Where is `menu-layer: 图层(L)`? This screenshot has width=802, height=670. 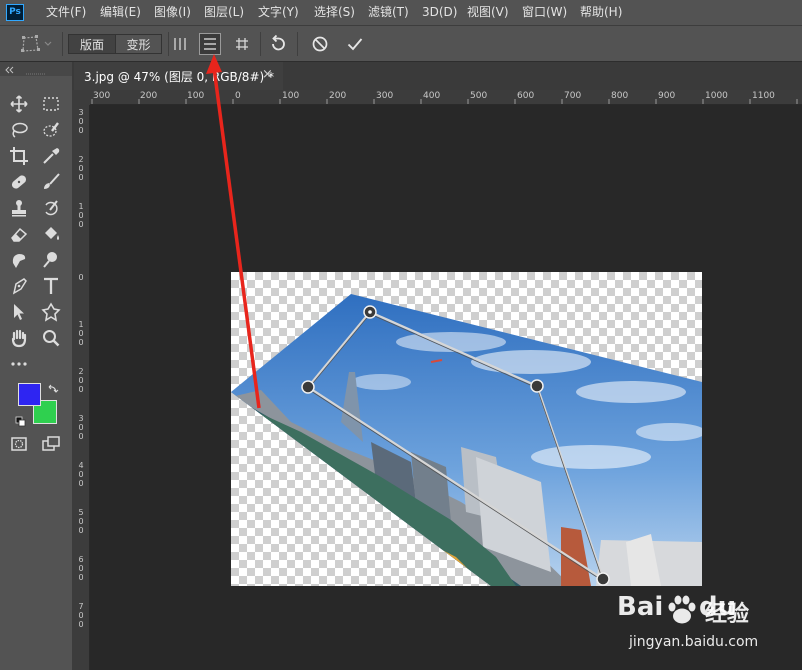 menu-layer: 图层(L) is located at coordinates (224, 12).